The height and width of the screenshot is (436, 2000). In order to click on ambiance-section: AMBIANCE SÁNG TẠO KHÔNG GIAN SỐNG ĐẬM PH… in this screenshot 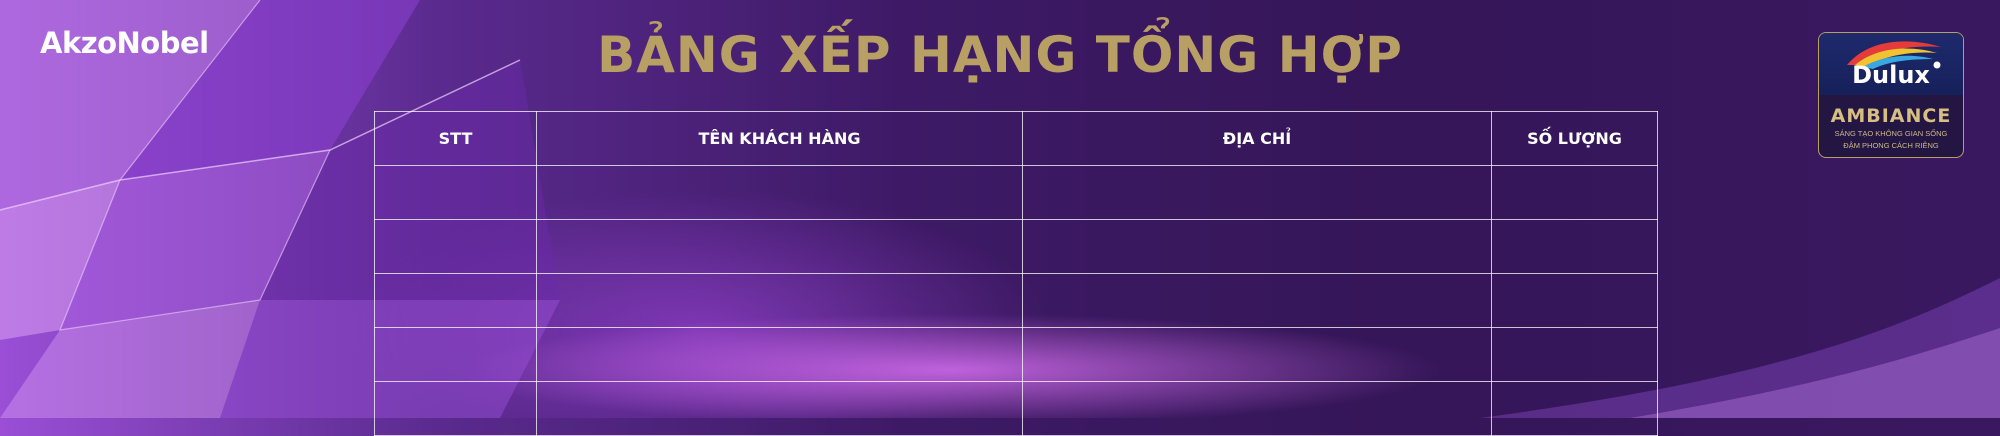, I will do `click(1891, 123)`.